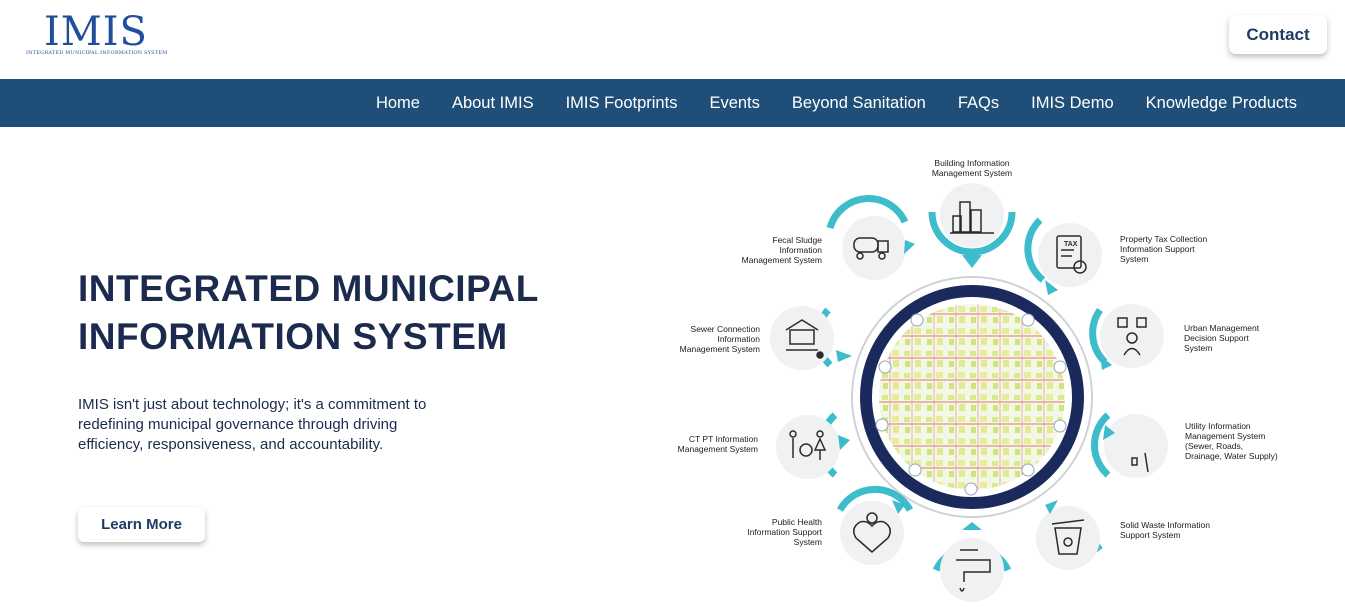 The width and height of the screenshot is (1345, 607). I want to click on module-property-tax: TAX, so click(1063, 256).